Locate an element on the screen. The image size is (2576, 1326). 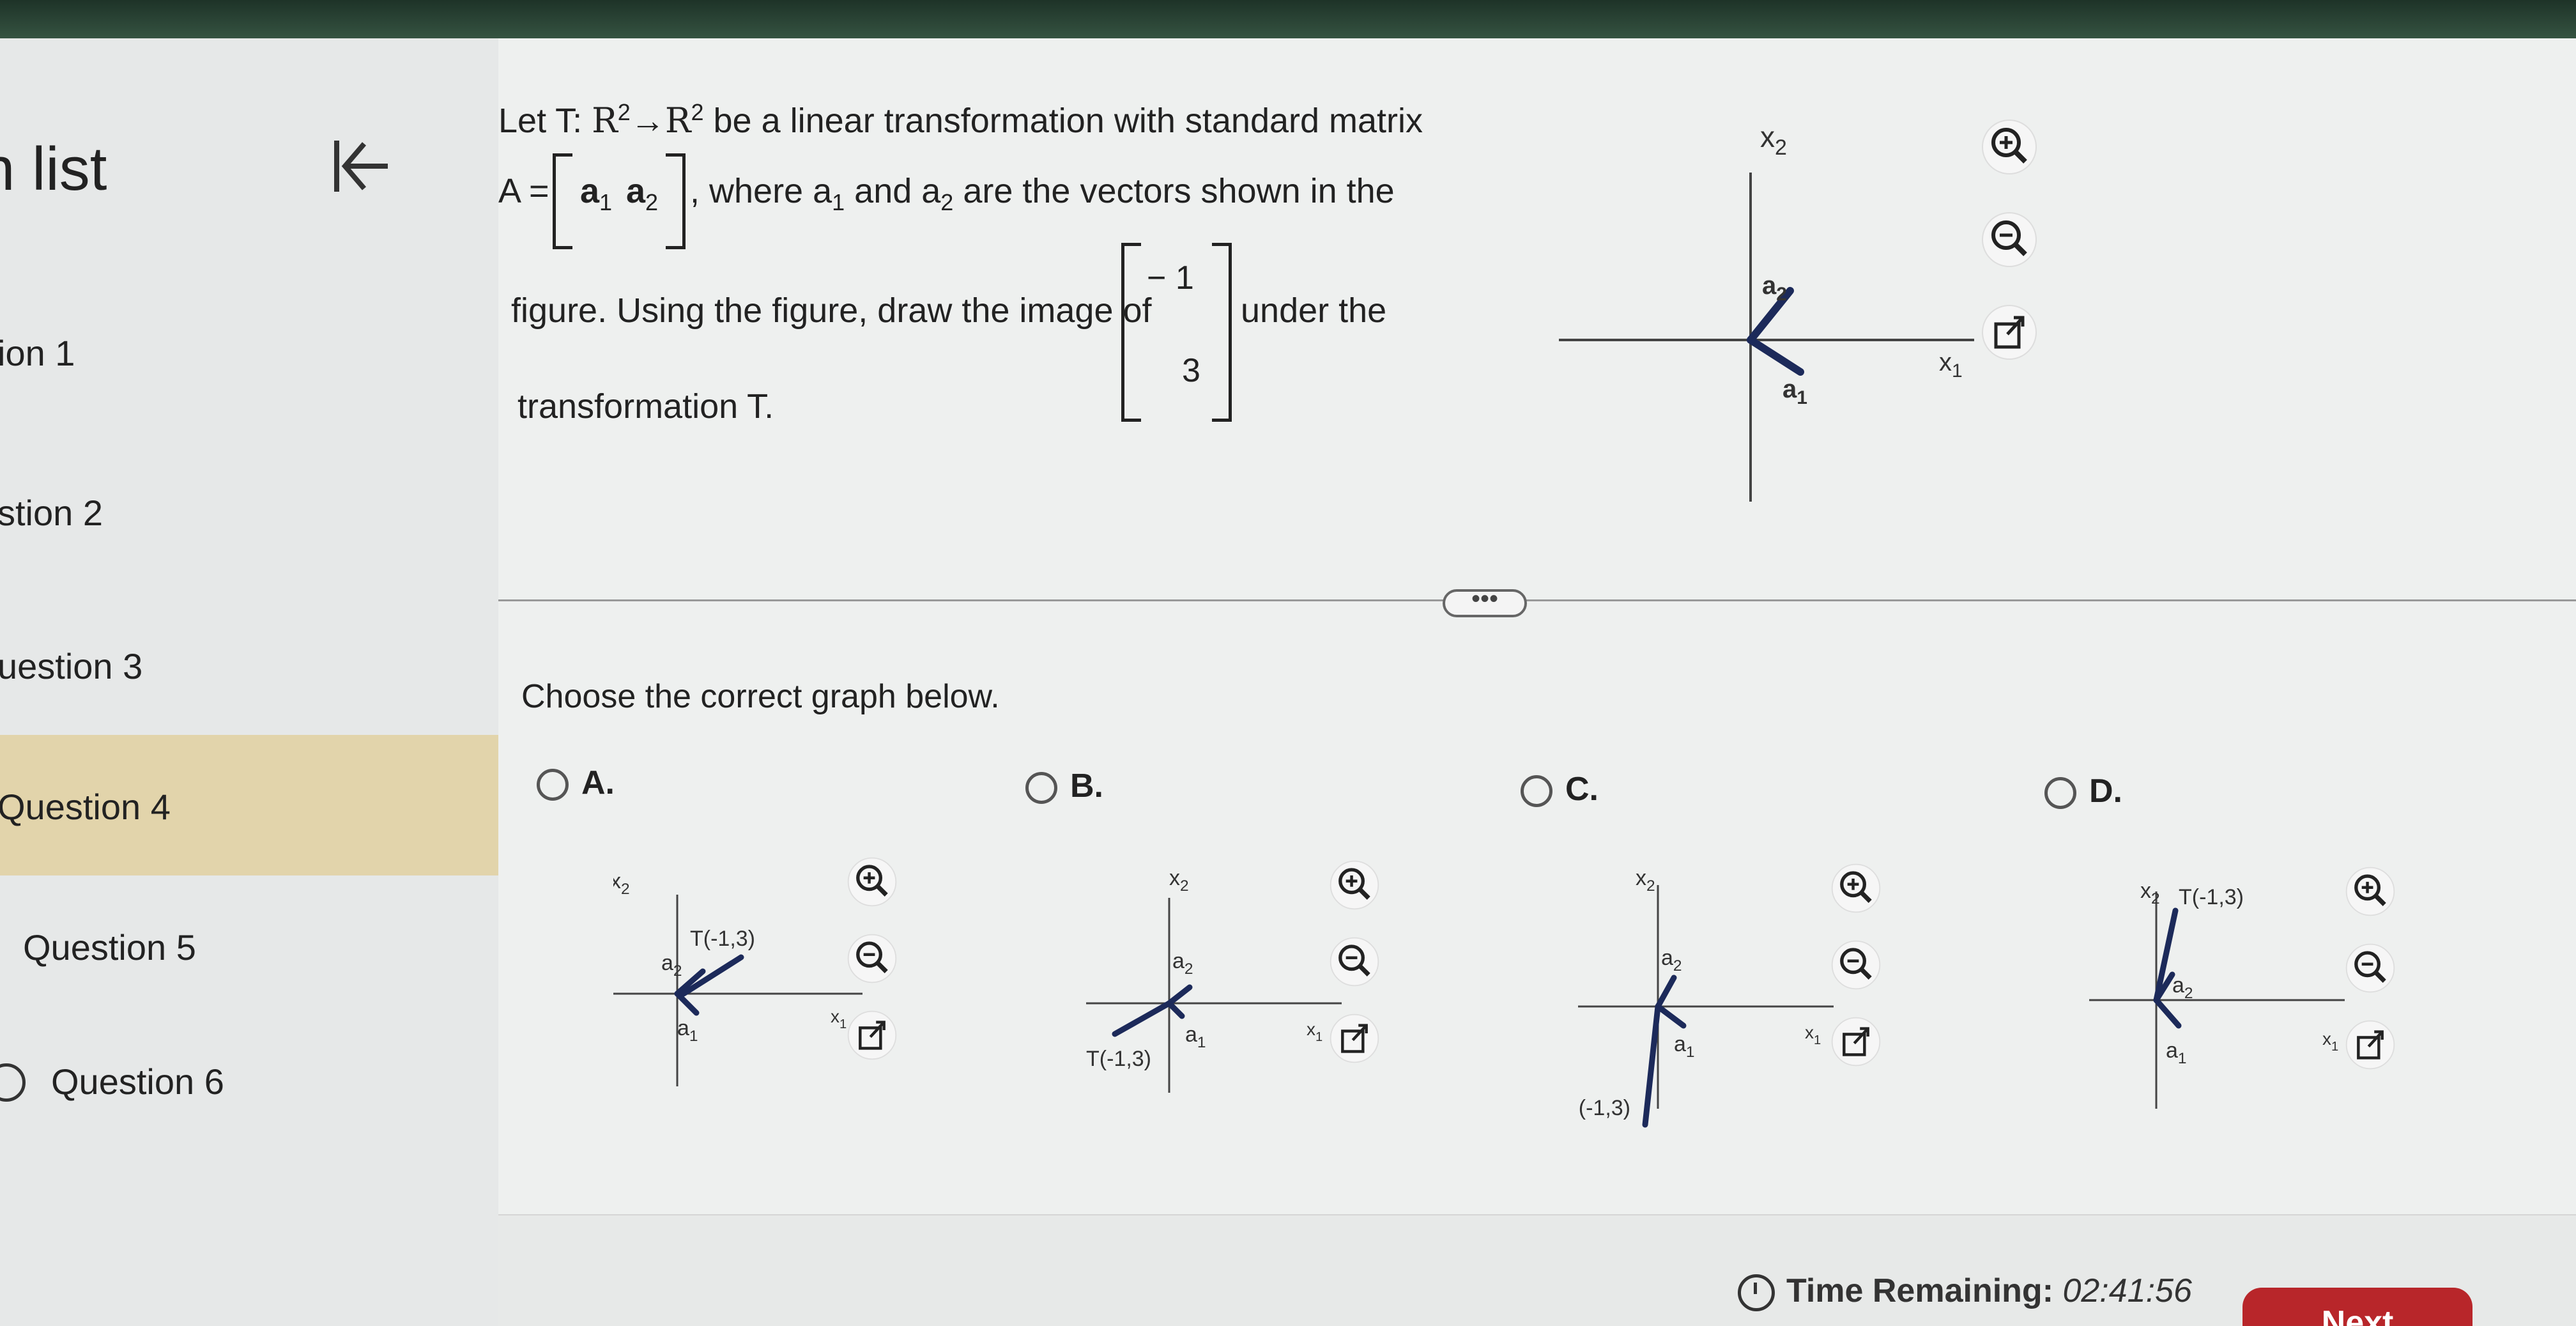
vector-bracket-right is located at coordinates (1222, 333).